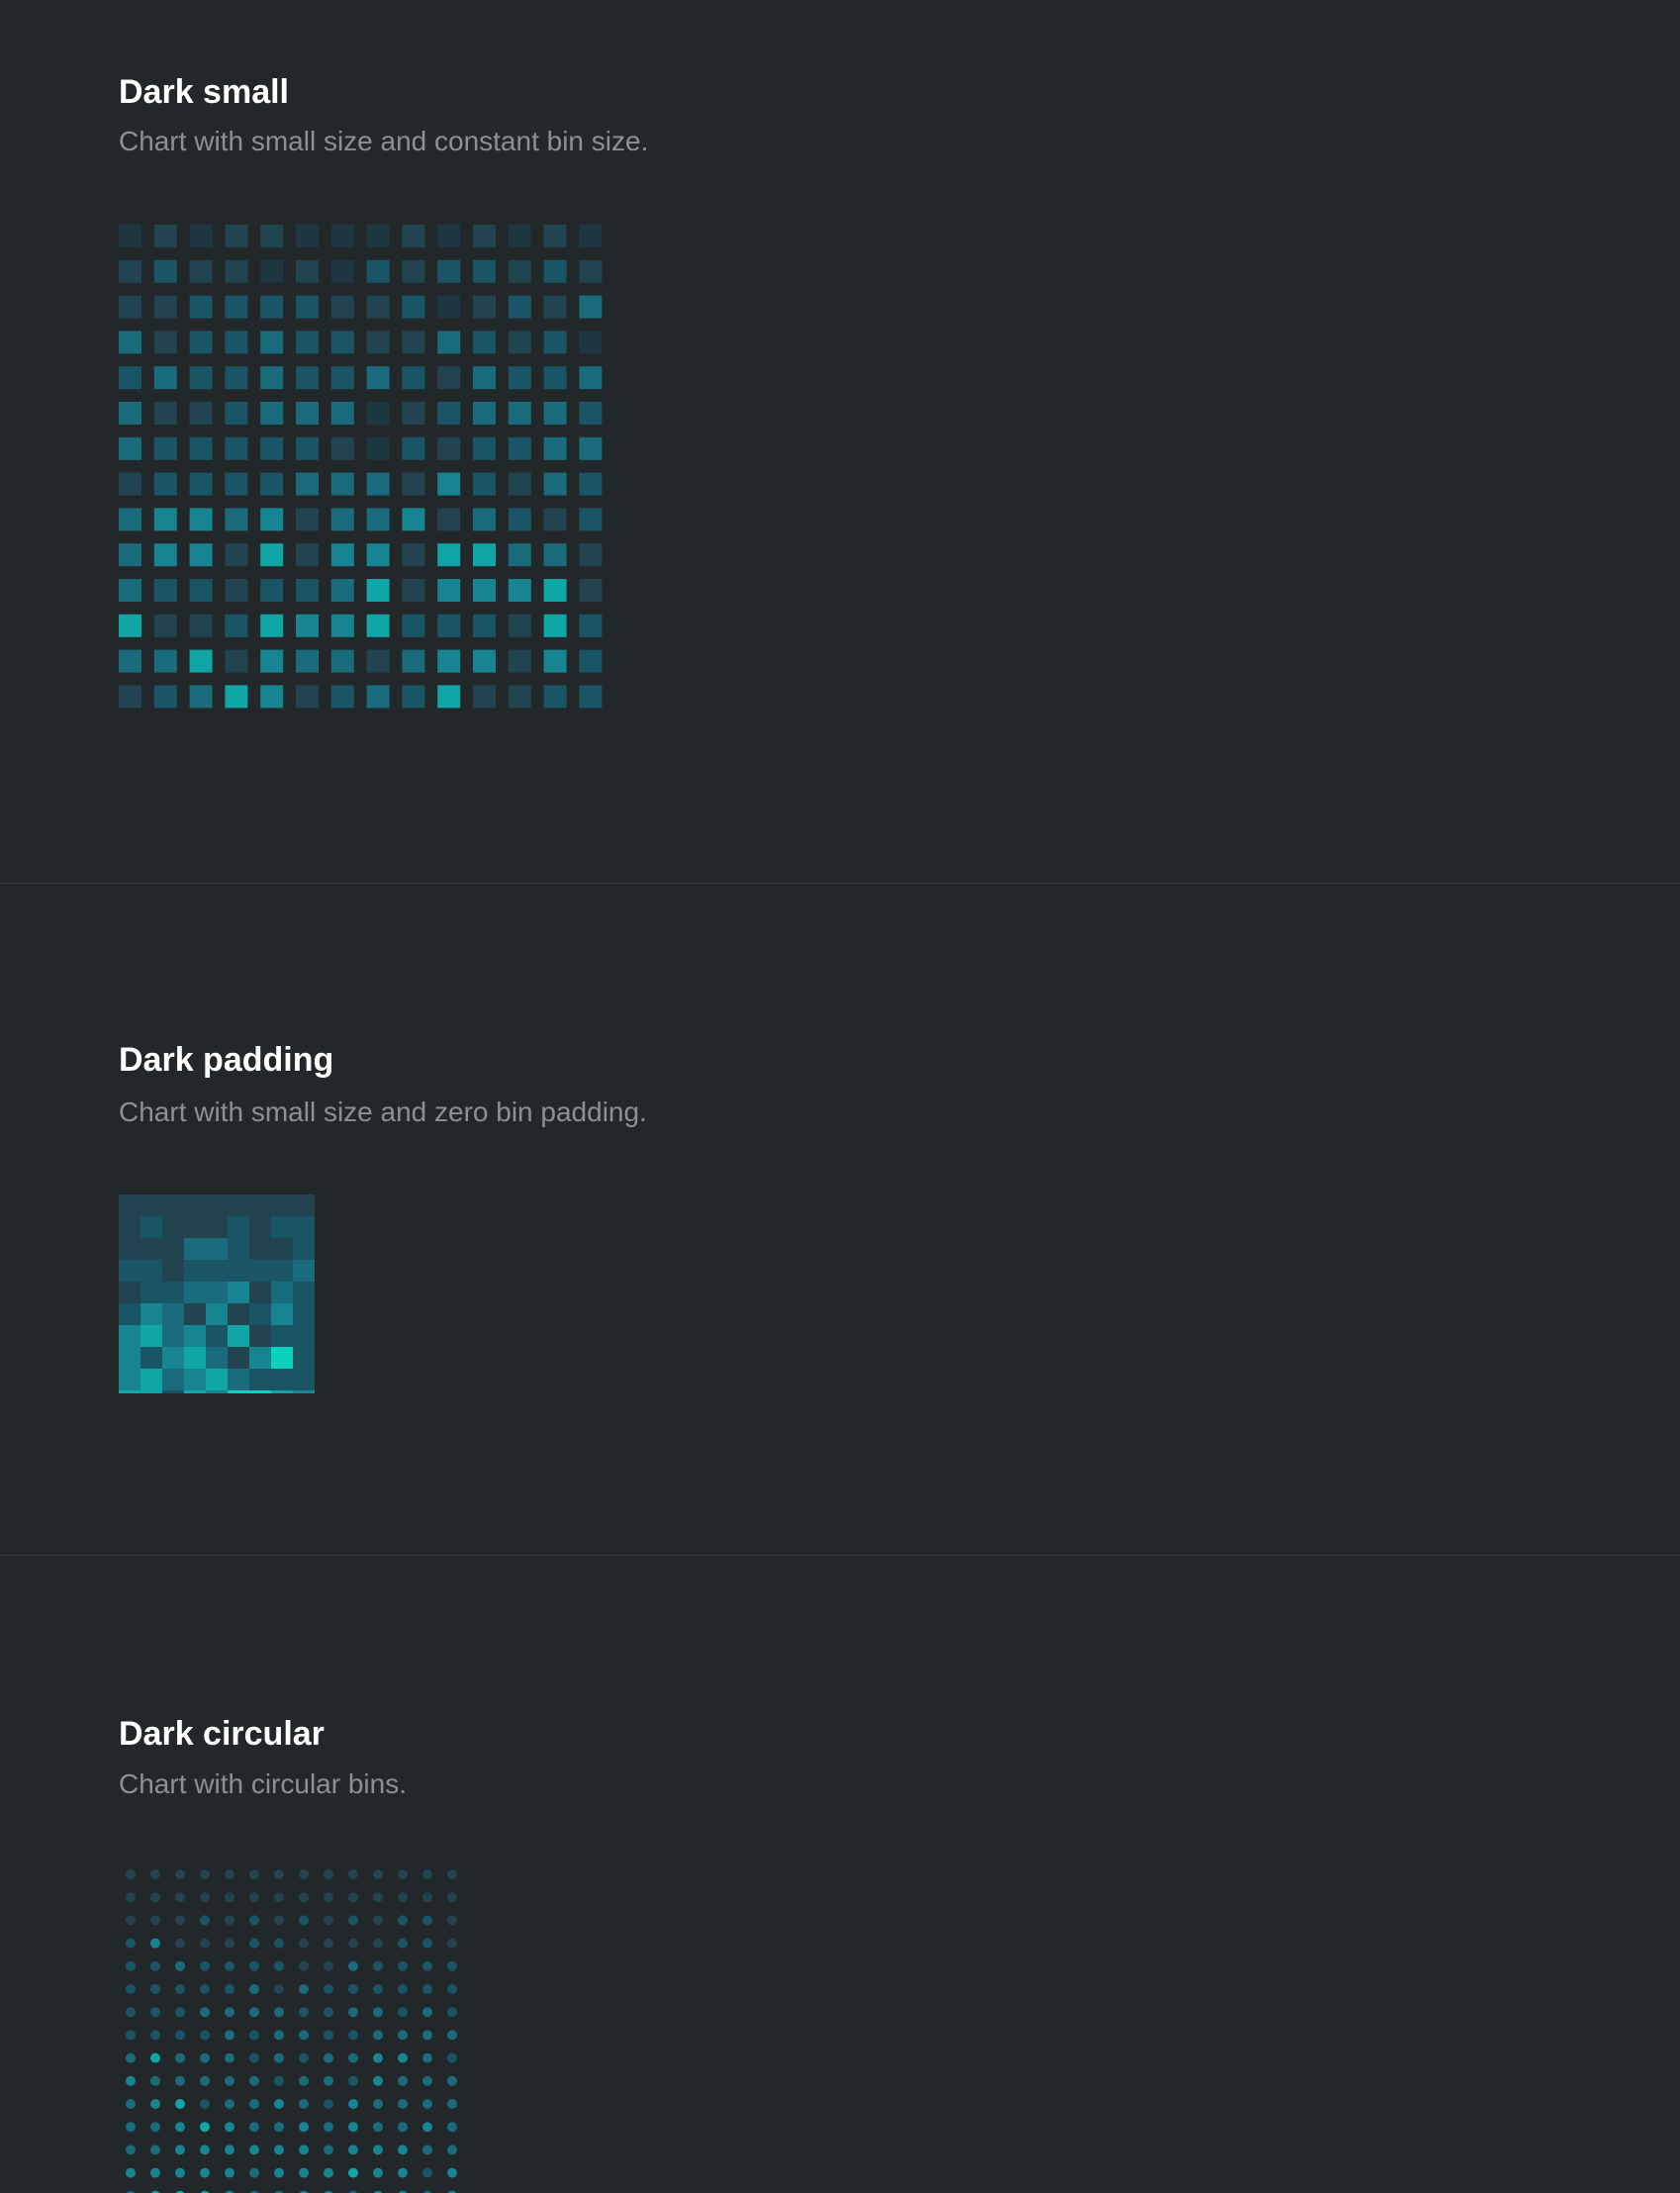  Describe the element at coordinates (263, 1784) in the screenshot. I see `section-description: Chart with circular bins.` at that location.